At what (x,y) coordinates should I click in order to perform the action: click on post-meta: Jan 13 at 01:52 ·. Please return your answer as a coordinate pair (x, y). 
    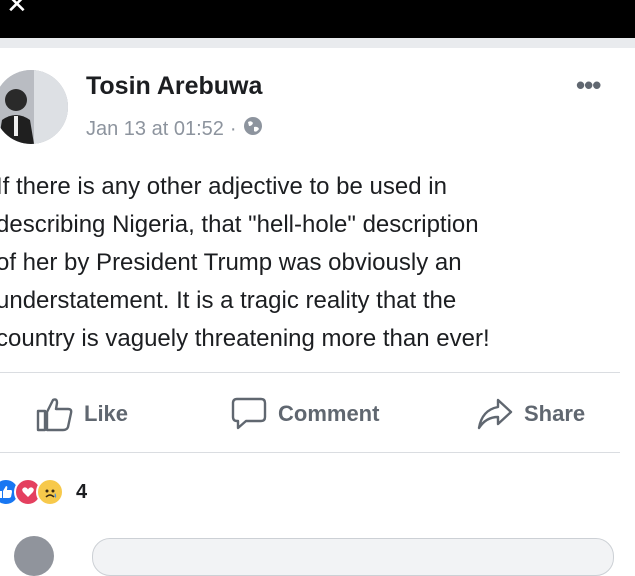
    Looking at the image, I should click on (174, 129).